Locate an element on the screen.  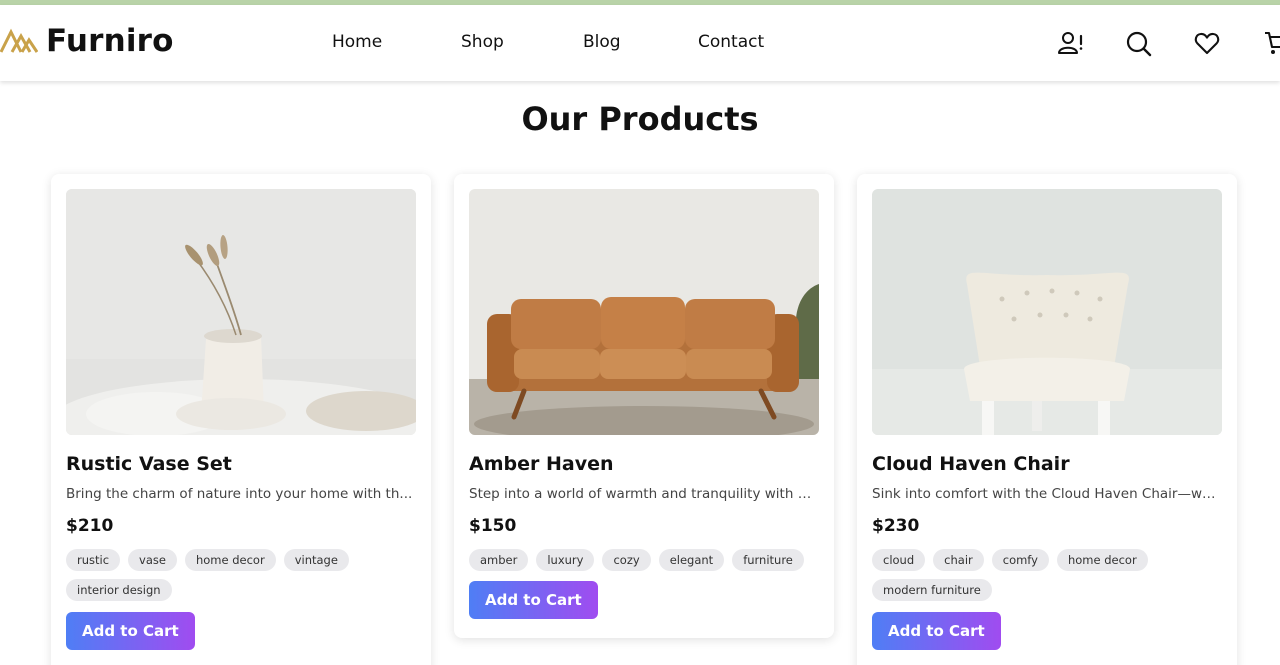
product-tag: rustic is located at coordinates (93, 560).